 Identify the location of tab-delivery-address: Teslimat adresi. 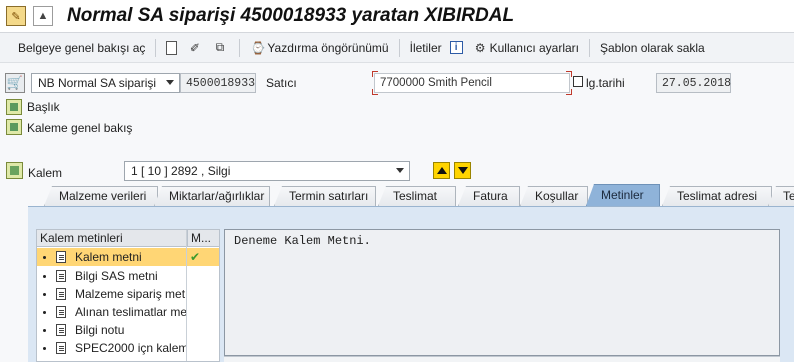
(717, 196).